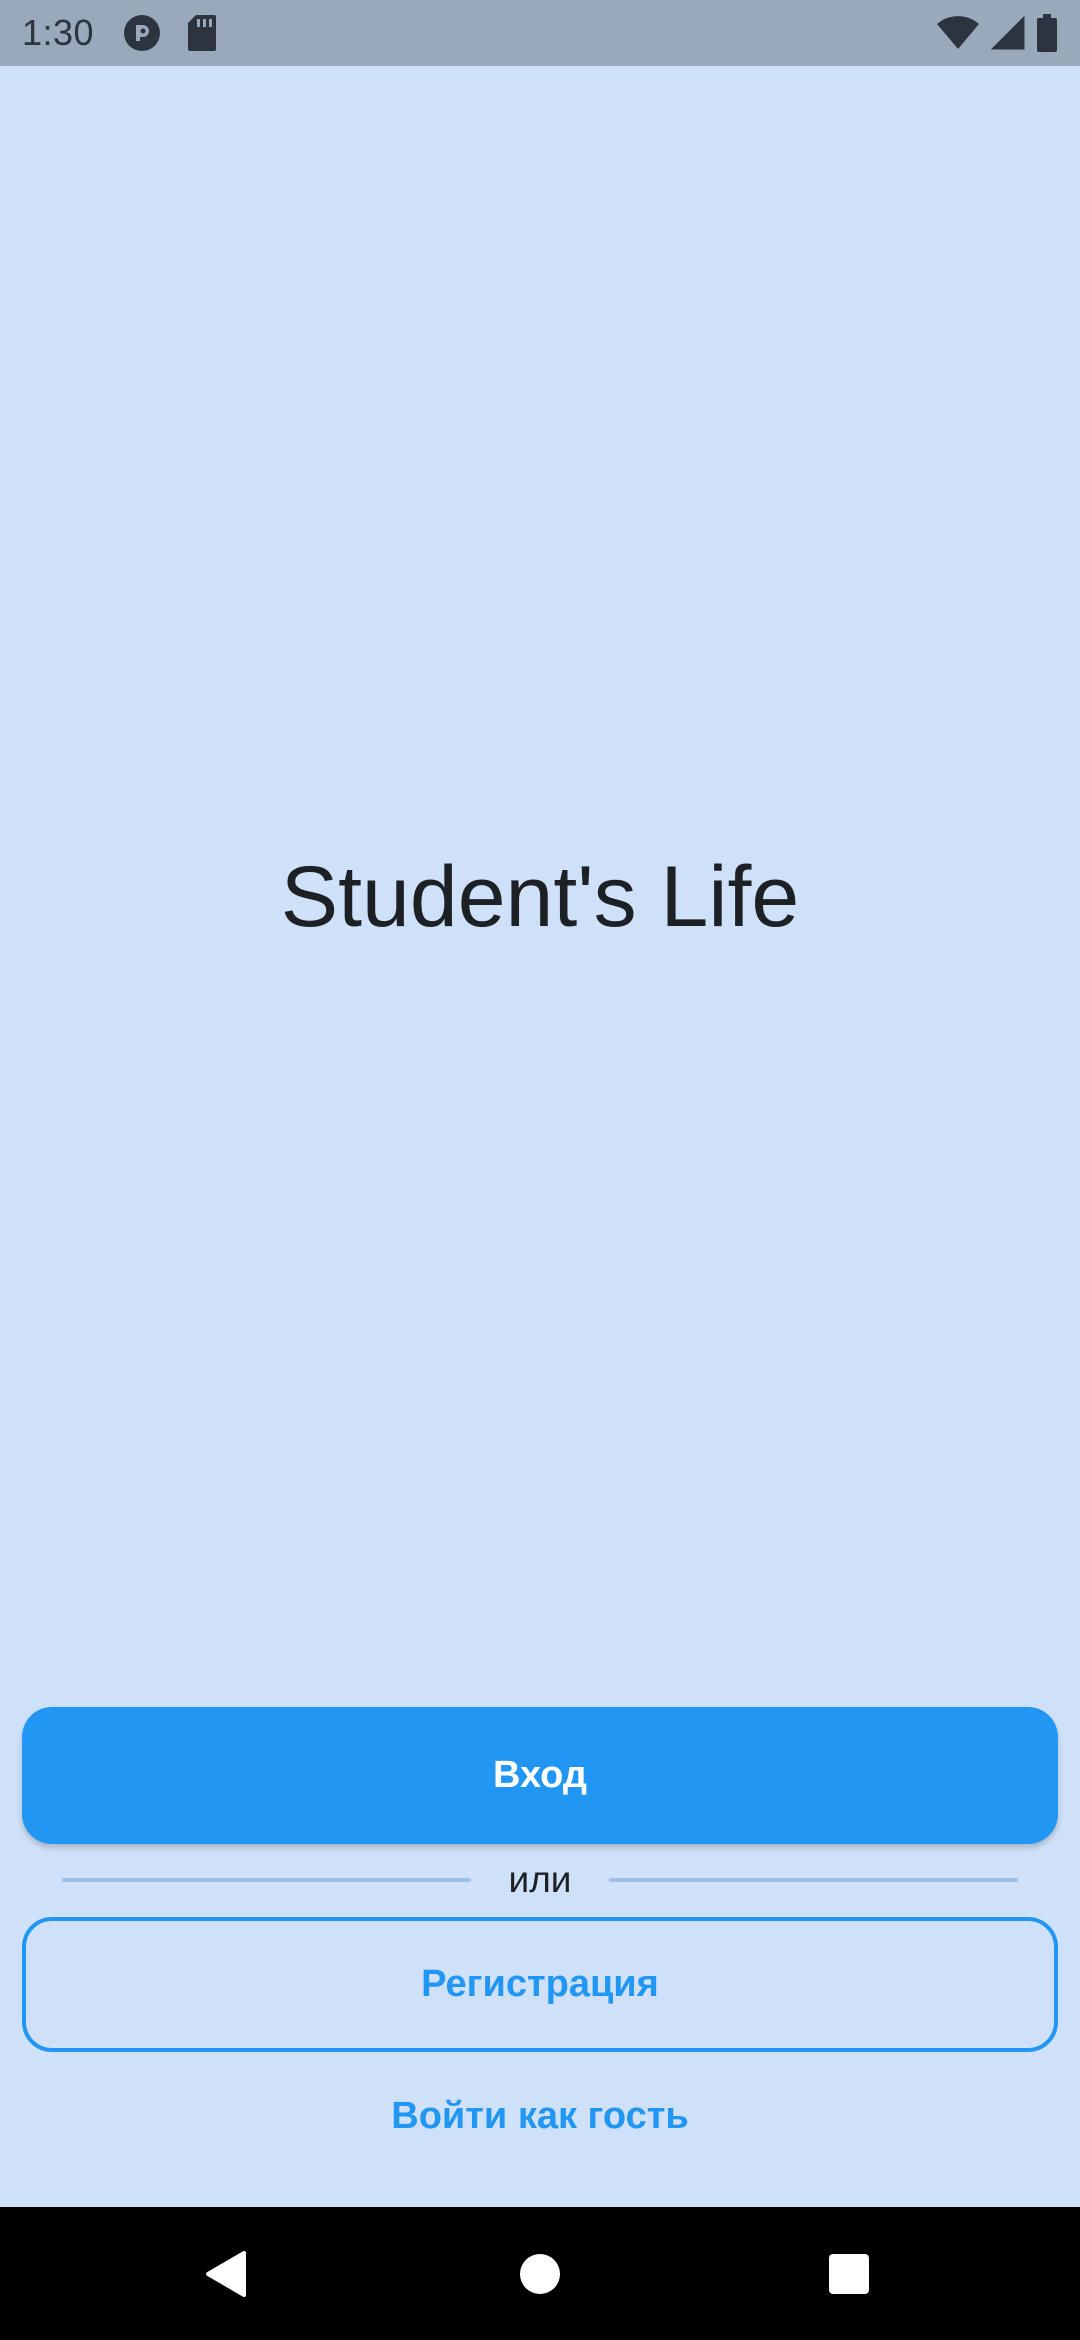  Describe the element at coordinates (540, 897) in the screenshot. I see `app-title: Student's Life` at that location.